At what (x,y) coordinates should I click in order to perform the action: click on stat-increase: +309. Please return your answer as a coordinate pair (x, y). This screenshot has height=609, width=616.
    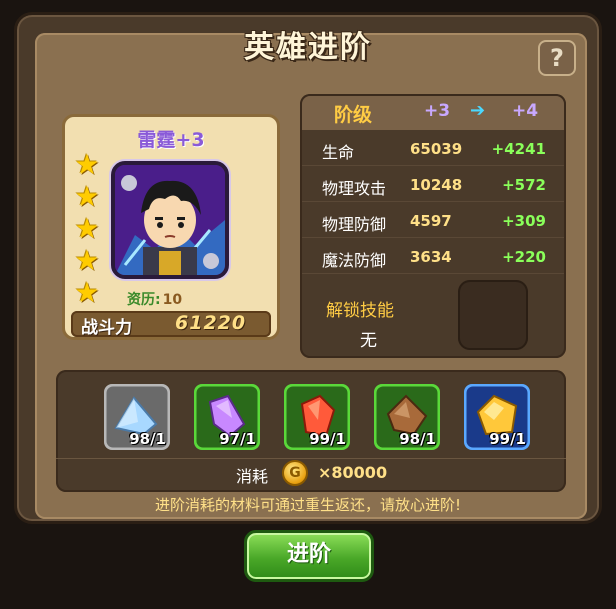
    Looking at the image, I should click on (524, 221).